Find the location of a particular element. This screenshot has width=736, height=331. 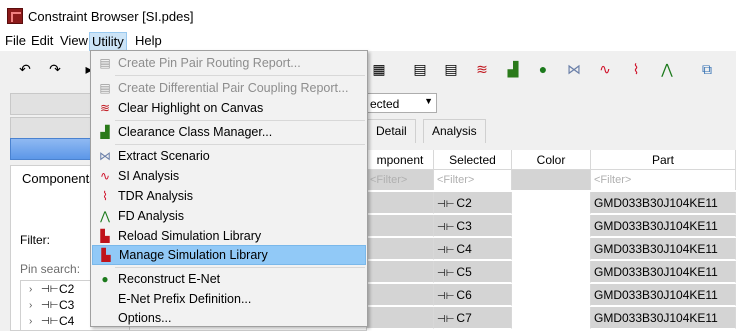

cell-selected-text: C3 is located at coordinates (464, 226).